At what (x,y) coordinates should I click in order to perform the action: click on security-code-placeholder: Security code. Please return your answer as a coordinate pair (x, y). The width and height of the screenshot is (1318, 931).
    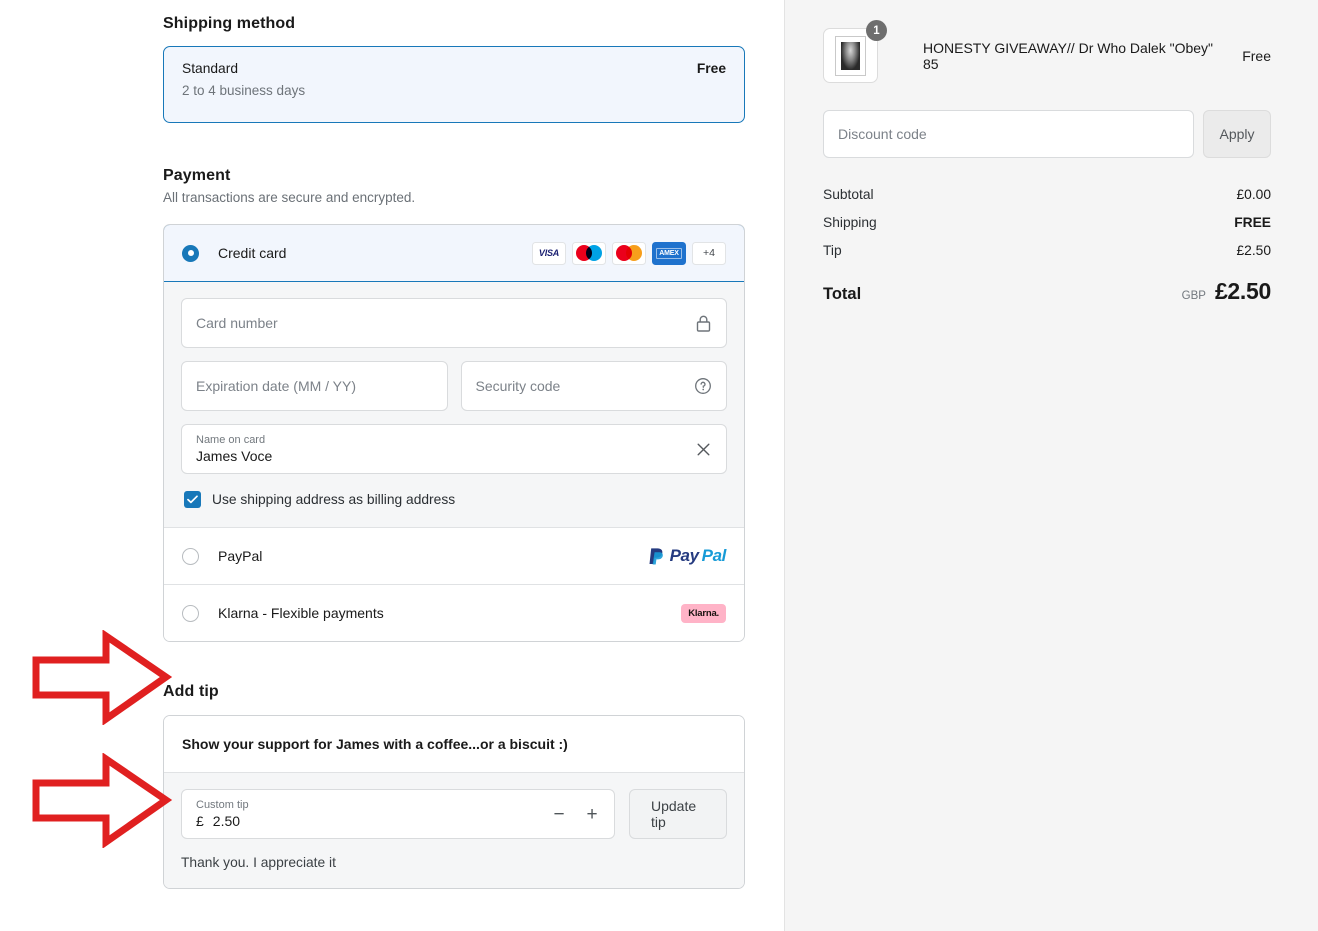
    Looking at the image, I should click on (518, 386).